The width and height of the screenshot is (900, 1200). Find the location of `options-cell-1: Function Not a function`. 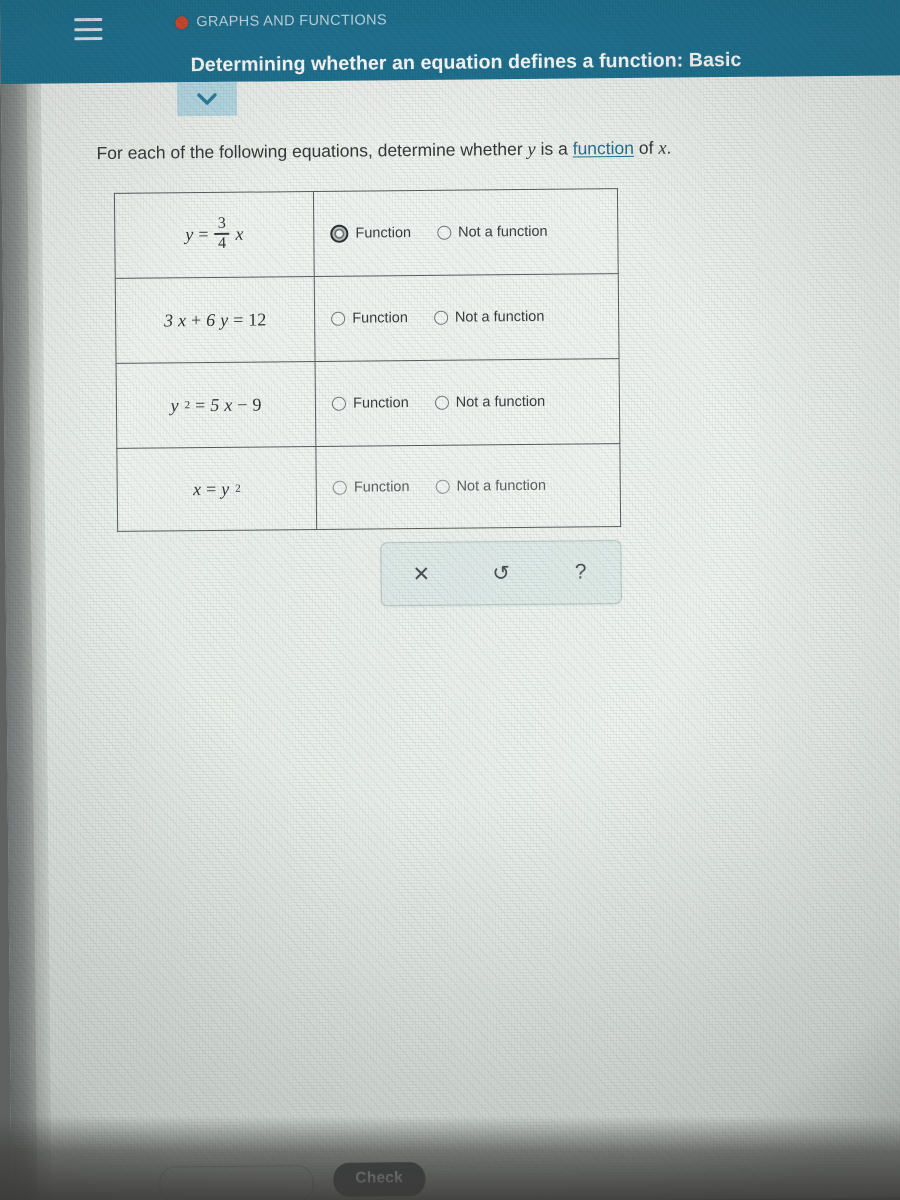

options-cell-1: Function Not a function is located at coordinates (466, 232).